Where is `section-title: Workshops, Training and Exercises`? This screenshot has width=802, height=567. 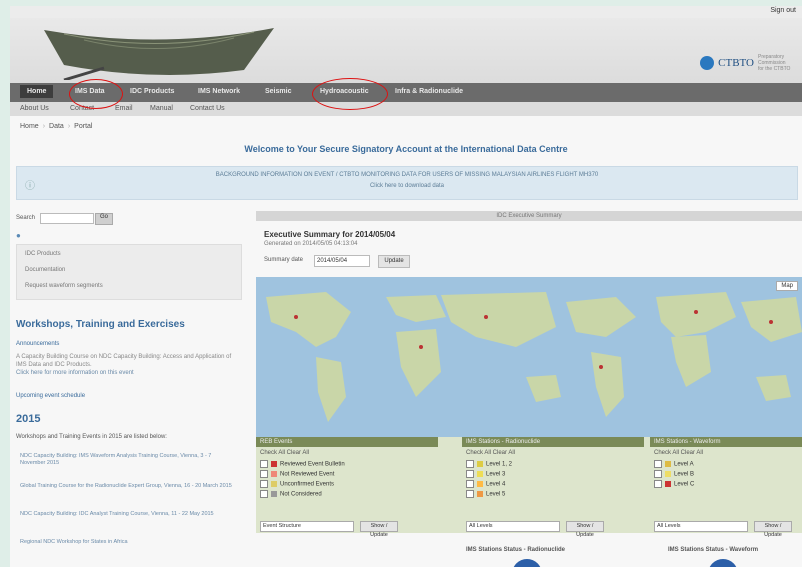 section-title: Workshops, Training and Exercises is located at coordinates (100, 324).